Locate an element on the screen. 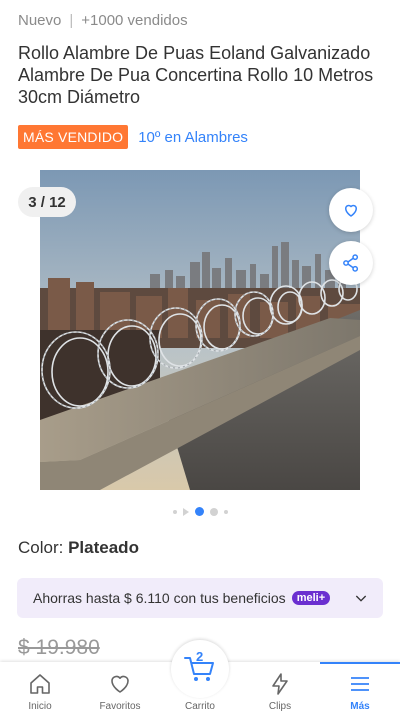 The height and width of the screenshot is (724, 400). nav-clips: Clips is located at coordinates (280, 693).